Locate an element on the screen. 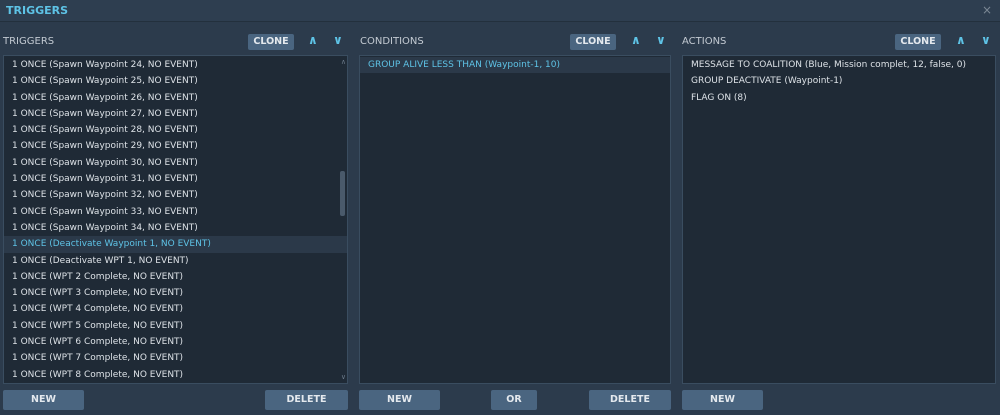 This screenshot has height=415, width=1000. list-item: 1 ONCE (WPT 7 Complete, NO EVENT) is located at coordinates (175, 358).